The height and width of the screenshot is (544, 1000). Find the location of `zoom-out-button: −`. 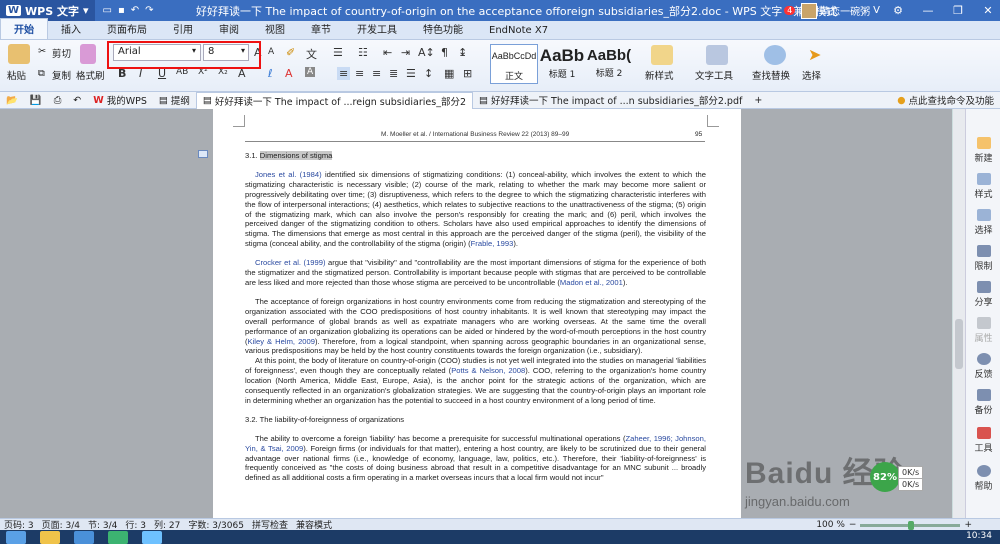

zoom-out-button: − is located at coordinates (853, 525).